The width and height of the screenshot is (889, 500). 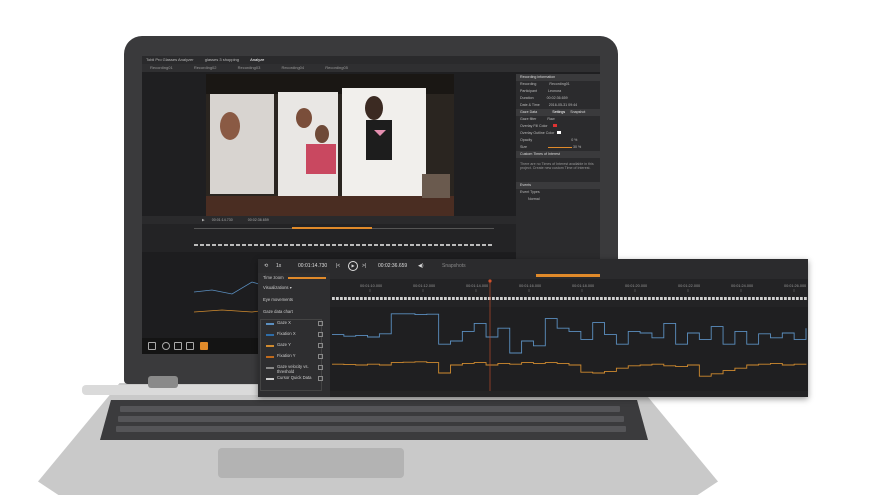 I want to click on task-view-icon, so click(x=178, y=346).